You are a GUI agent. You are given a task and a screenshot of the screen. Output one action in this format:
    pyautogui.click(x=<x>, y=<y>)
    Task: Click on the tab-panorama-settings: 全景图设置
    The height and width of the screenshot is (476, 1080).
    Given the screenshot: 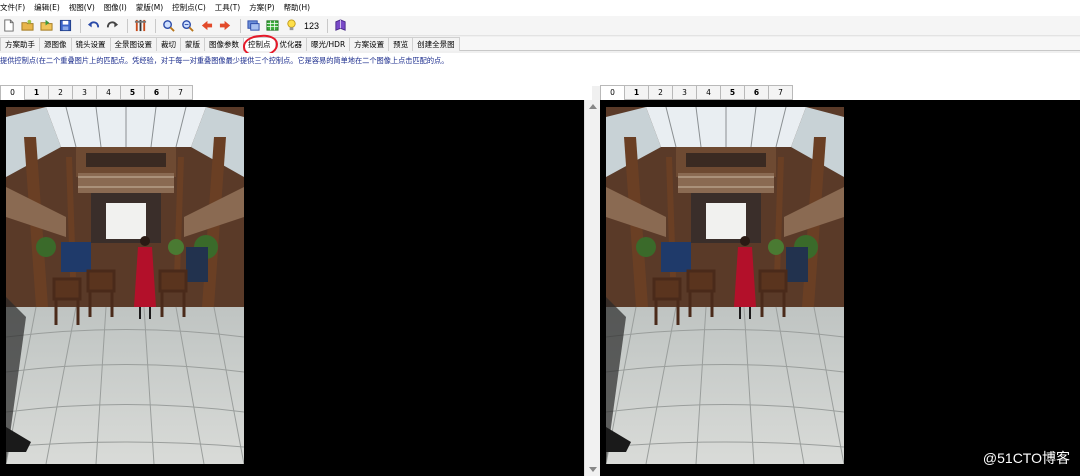 What is the action you would take?
    pyautogui.click(x=133, y=44)
    